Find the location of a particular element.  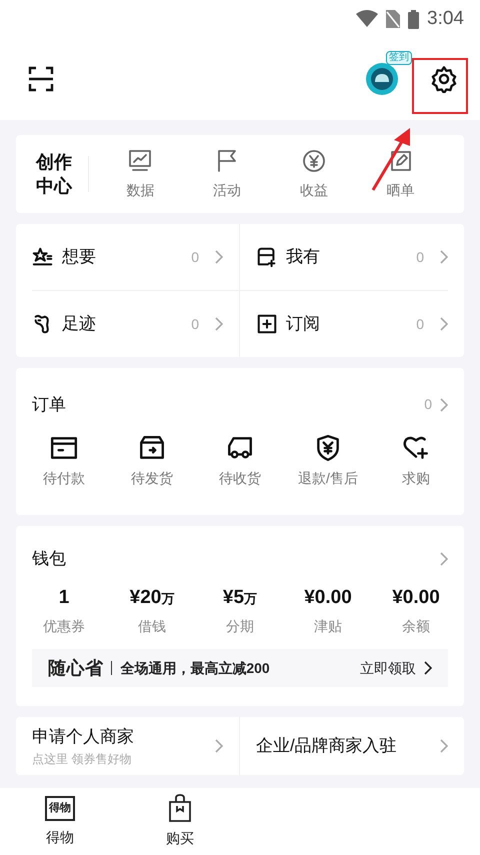

order-count: 0 is located at coordinates (428, 404).